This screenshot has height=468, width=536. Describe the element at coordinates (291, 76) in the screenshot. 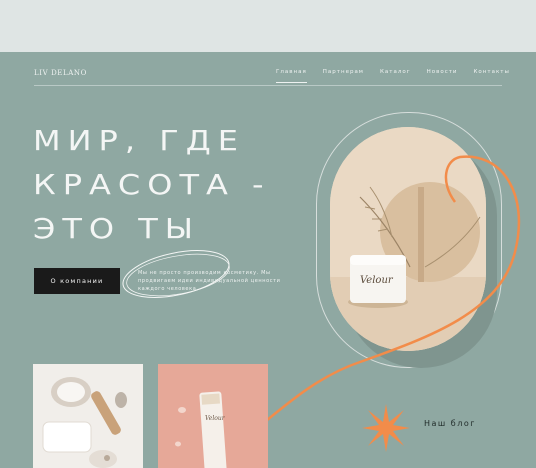

I see `nav-item-home: Главная` at that location.